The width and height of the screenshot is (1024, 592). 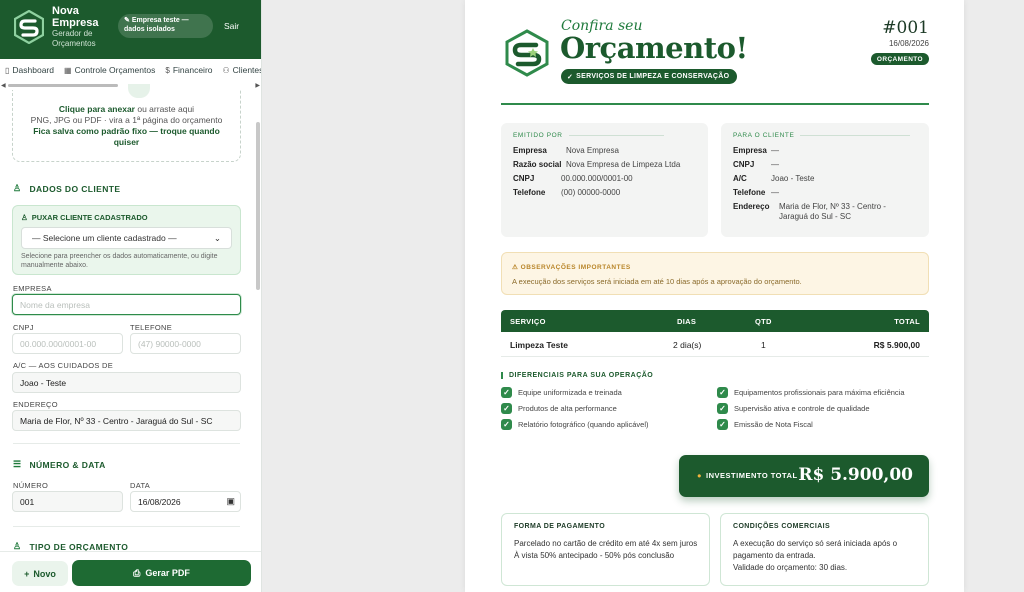 What do you see at coordinates (231, 26) in the screenshot?
I see `logout-button: Sair` at bounding box center [231, 26].